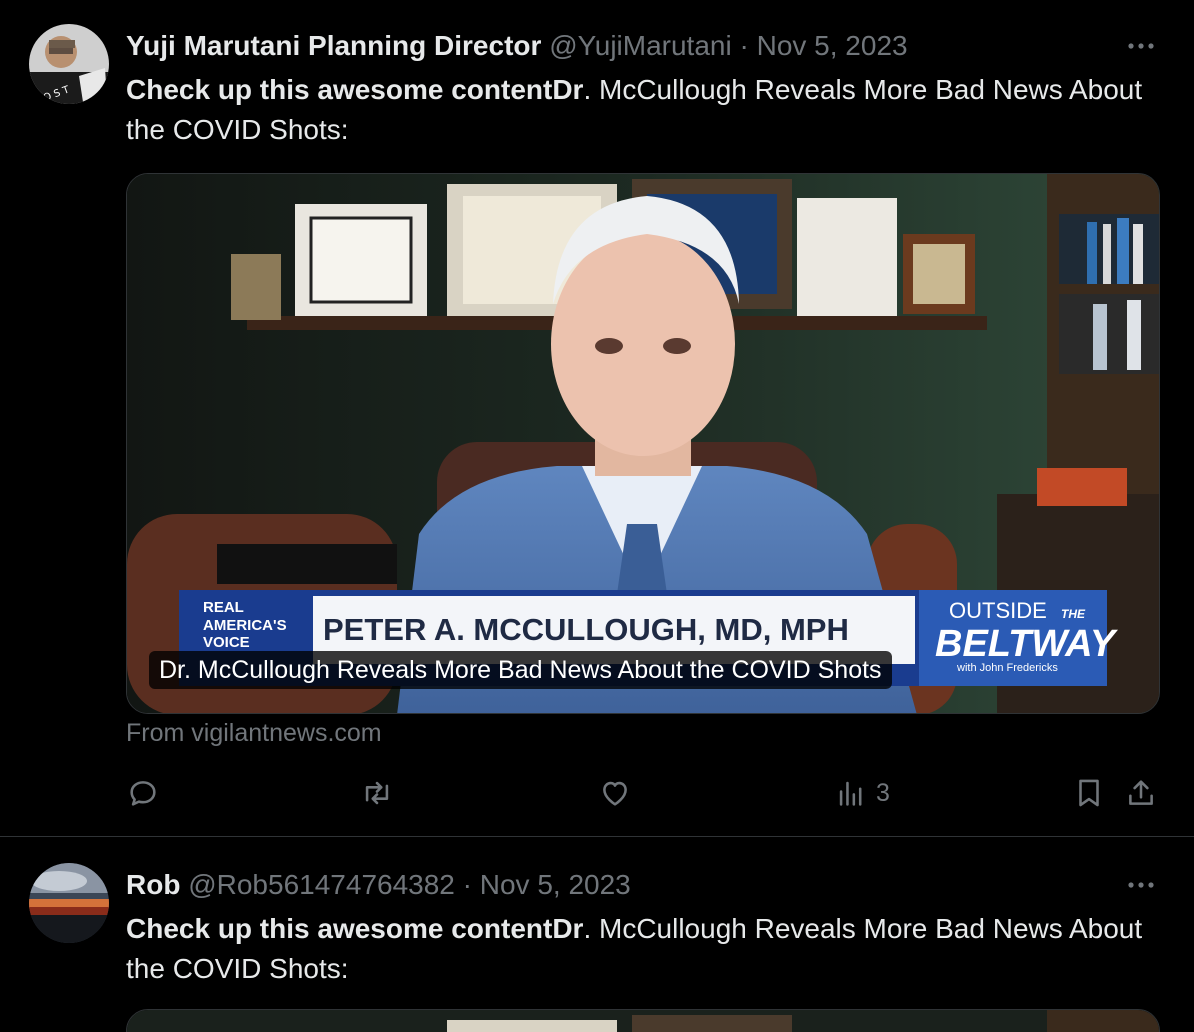 The height and width of the screenshot is (1032, 1194). I want to click on lower-third-name: PETER A. MCCULLOUGH, MD, MPH, so click(586, 629).